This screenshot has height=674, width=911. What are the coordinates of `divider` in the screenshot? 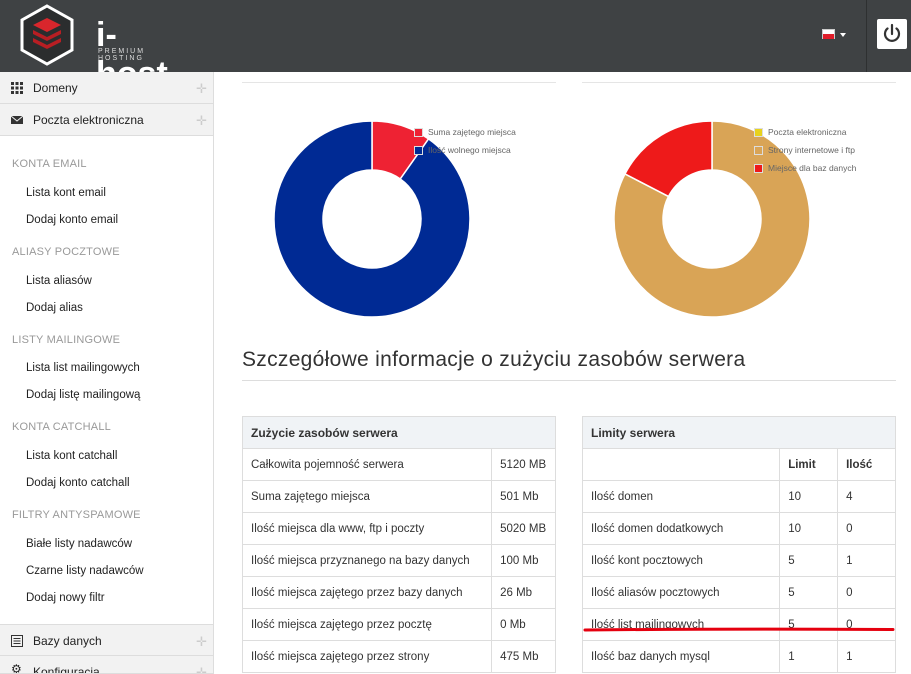 It's located at (866, 36).